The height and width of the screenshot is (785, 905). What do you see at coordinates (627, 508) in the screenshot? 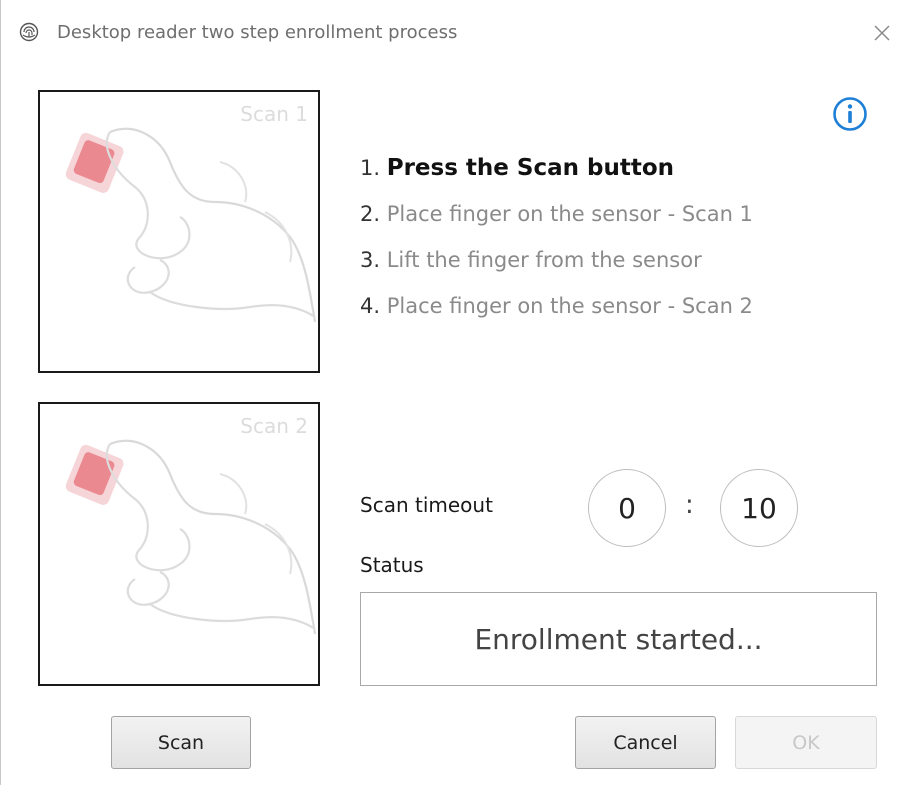
I see `timeout-minutes: 0` at bounding box center [627, 508].